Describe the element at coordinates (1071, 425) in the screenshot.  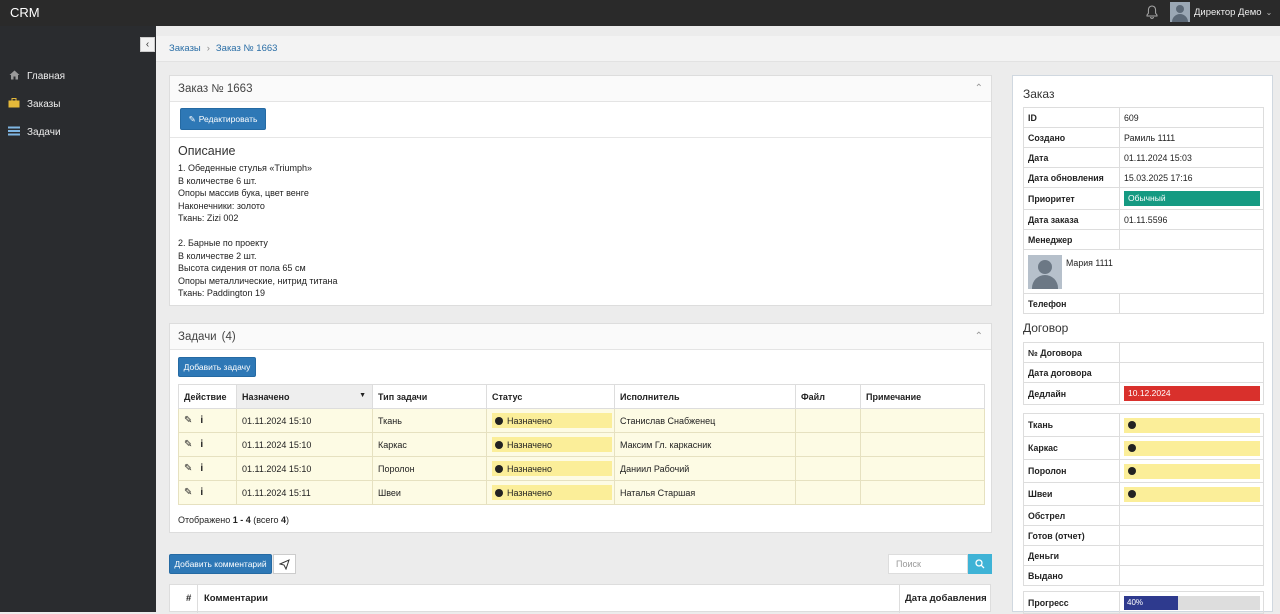
I see `stage-label: Ткань` at that location.